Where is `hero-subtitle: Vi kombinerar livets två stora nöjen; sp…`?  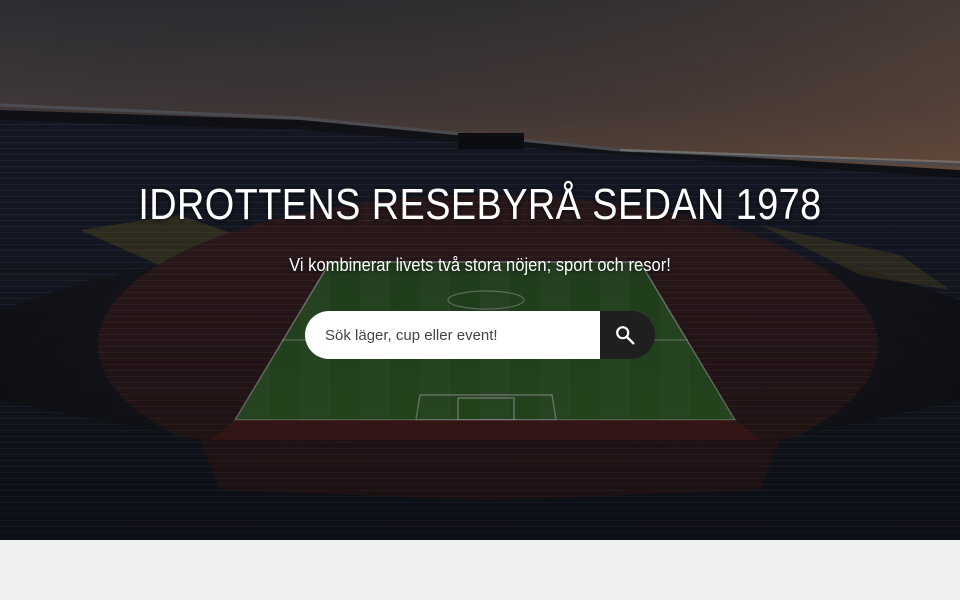
hero-subtitle: Vi kombinerar livets två stora nöjen; sp… is located at coordinates (480, 265).